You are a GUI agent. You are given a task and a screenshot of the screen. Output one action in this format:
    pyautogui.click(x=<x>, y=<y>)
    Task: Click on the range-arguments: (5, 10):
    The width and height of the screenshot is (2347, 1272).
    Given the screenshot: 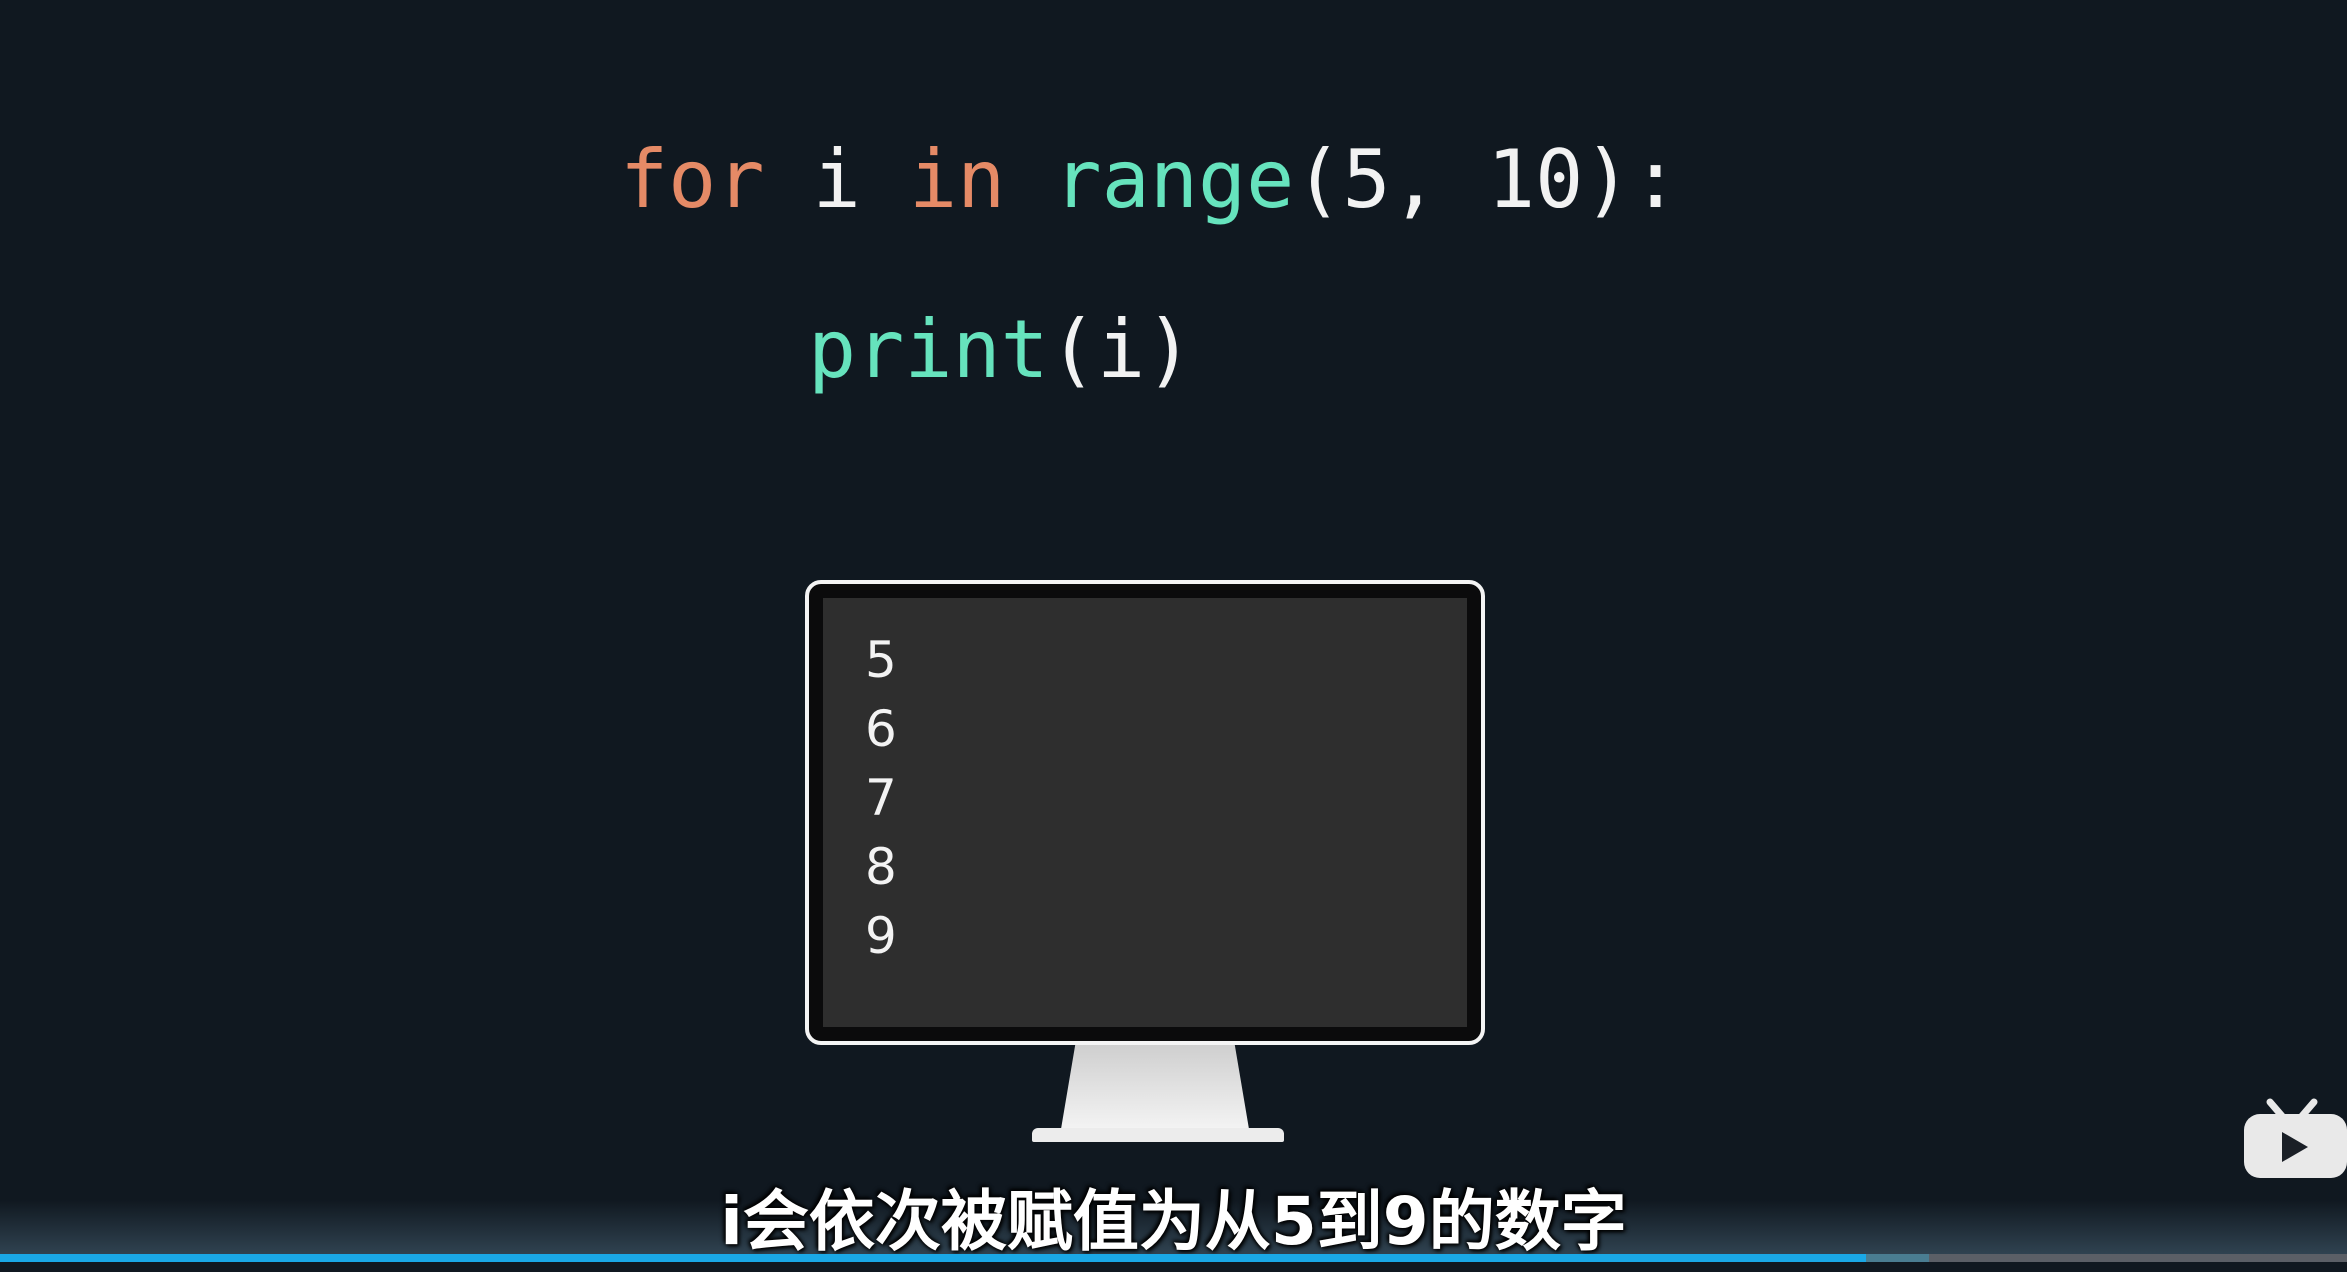 What is the action you would take?
    pyautogui.click(x=1487, y=179)
    